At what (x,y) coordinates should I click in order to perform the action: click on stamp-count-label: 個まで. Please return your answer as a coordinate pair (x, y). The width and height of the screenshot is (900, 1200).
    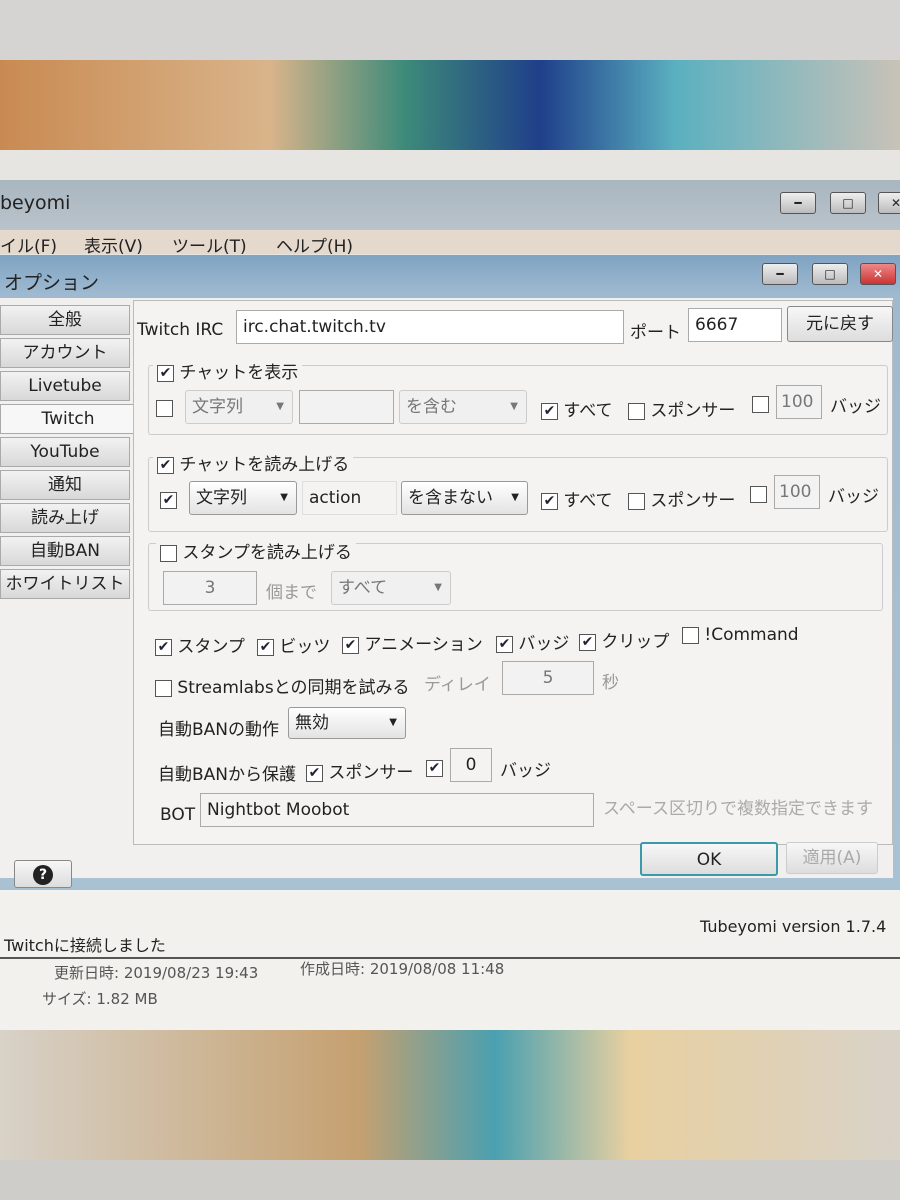
    Looking at the image, I should click on (291, 593).